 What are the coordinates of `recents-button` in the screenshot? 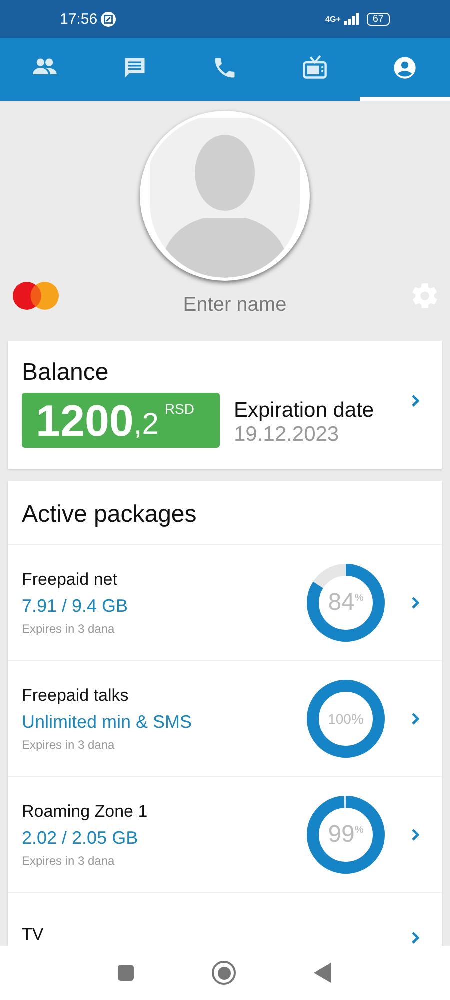 It's located at (126, 973).